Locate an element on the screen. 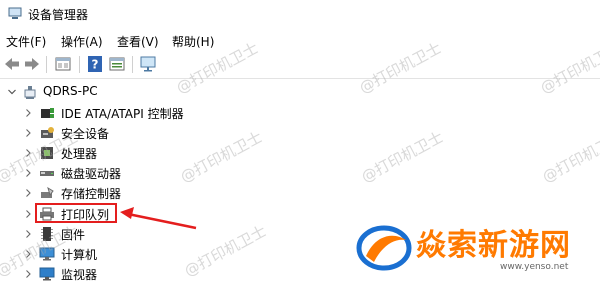 The width and height of the screenshot is (600, 284). chevron-down-icon is located at coordinates (12, 92).